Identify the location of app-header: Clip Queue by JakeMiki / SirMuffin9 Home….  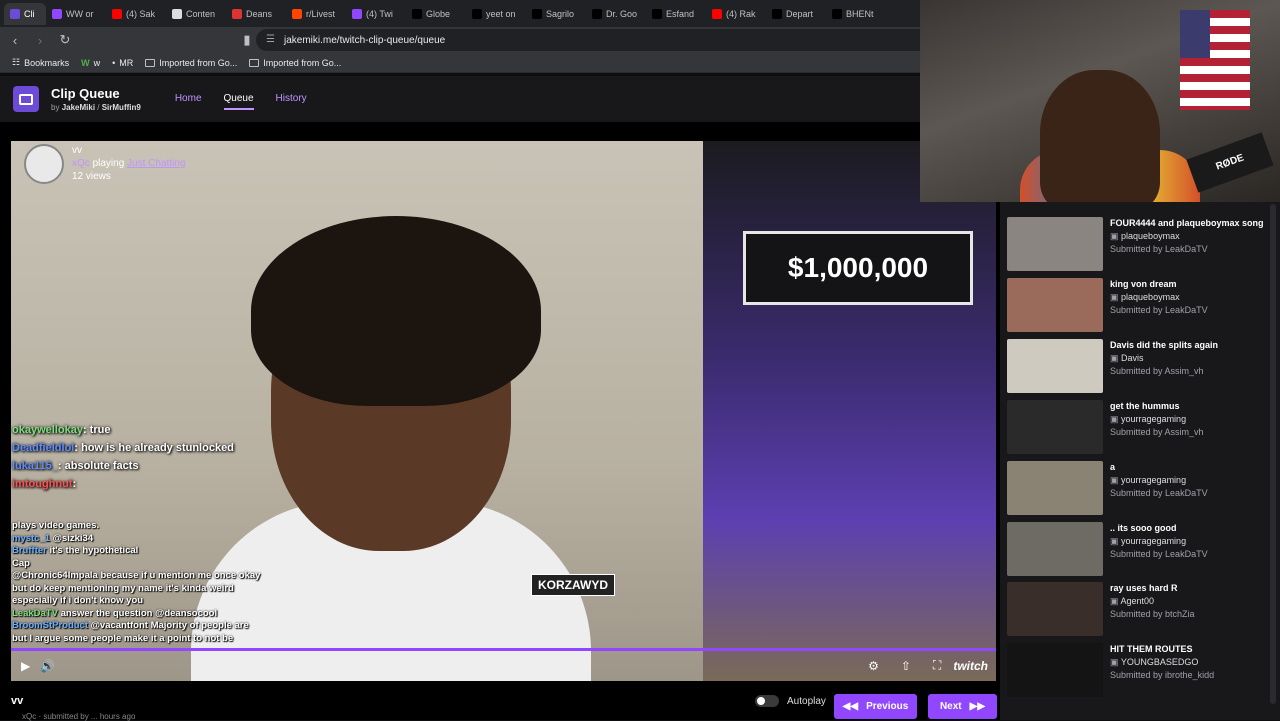
(460, 99).